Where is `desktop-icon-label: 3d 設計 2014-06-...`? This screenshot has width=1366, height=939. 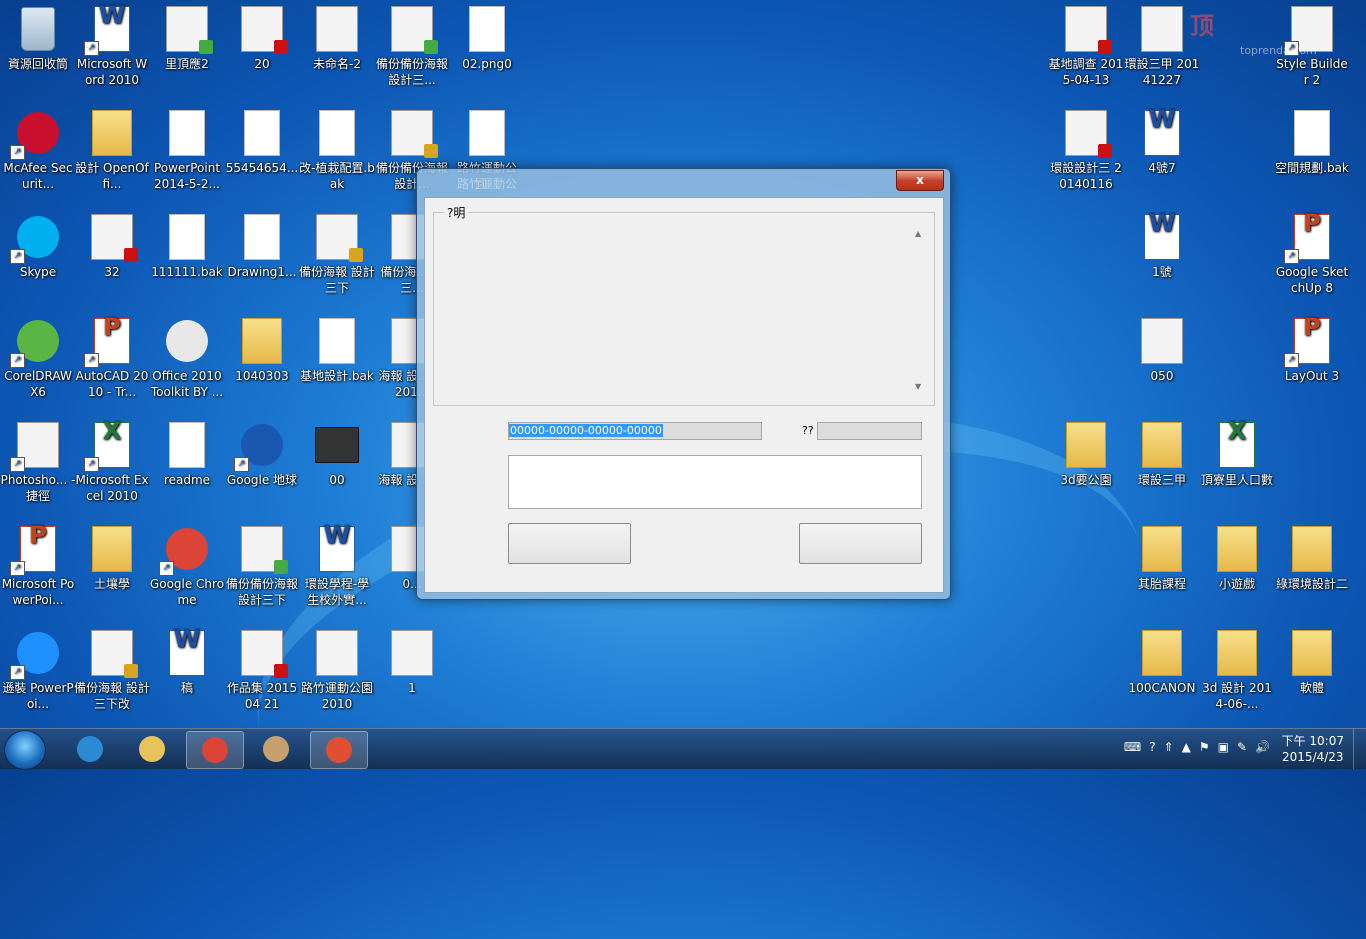 desktop-icon-label: 3d 設計 2014-06-... is located at coordinates (1237, 696).